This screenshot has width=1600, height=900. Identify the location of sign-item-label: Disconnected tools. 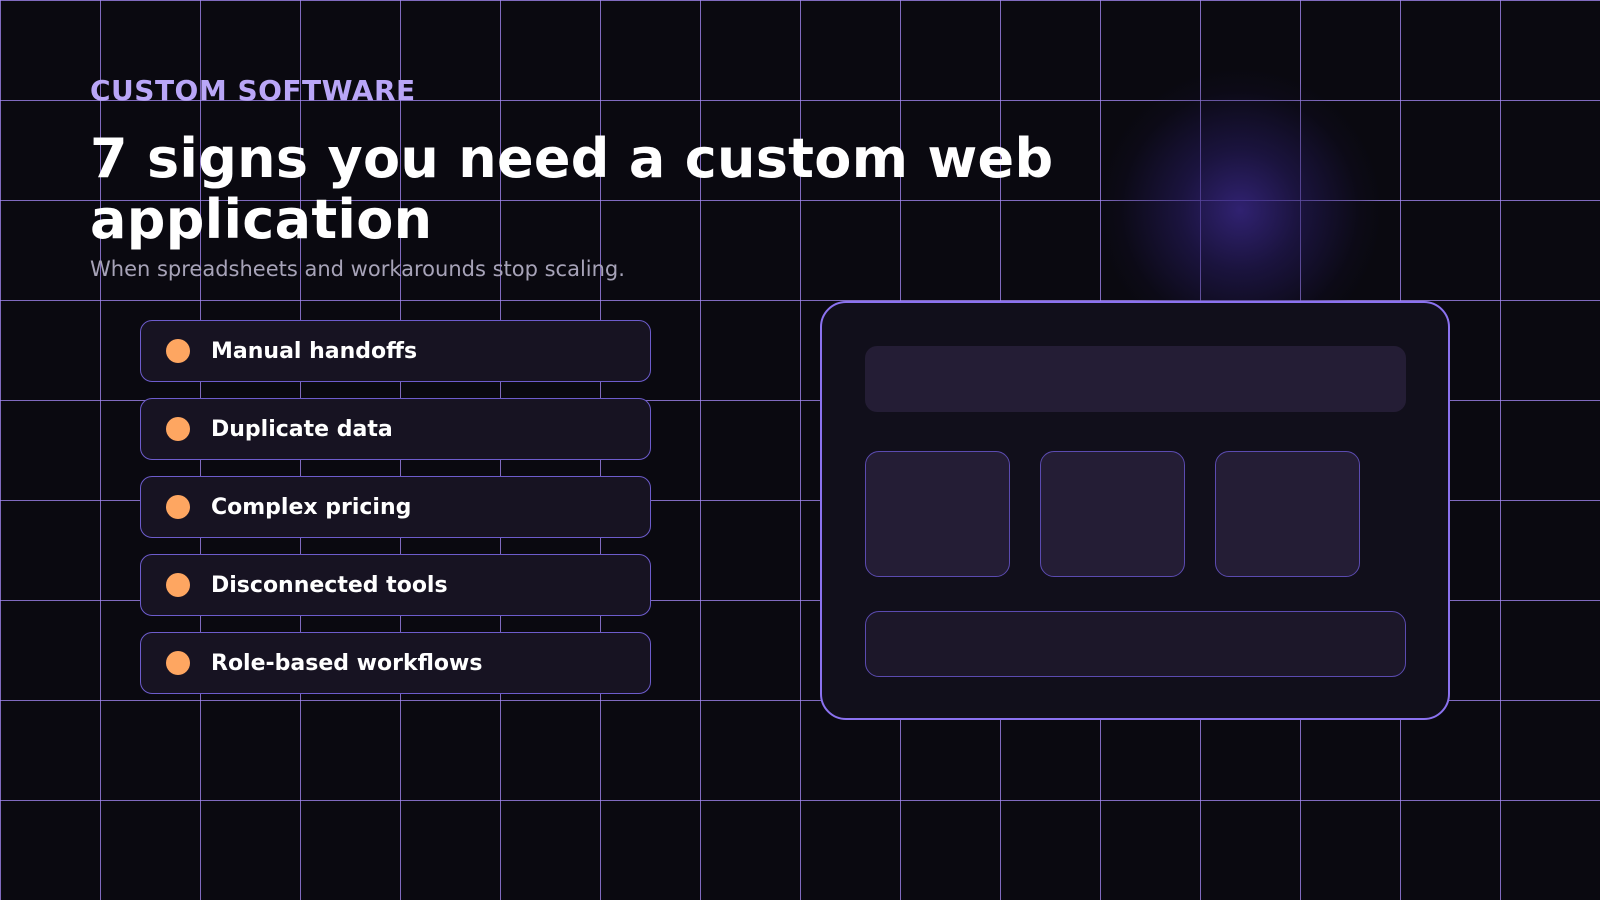
(329, 585).